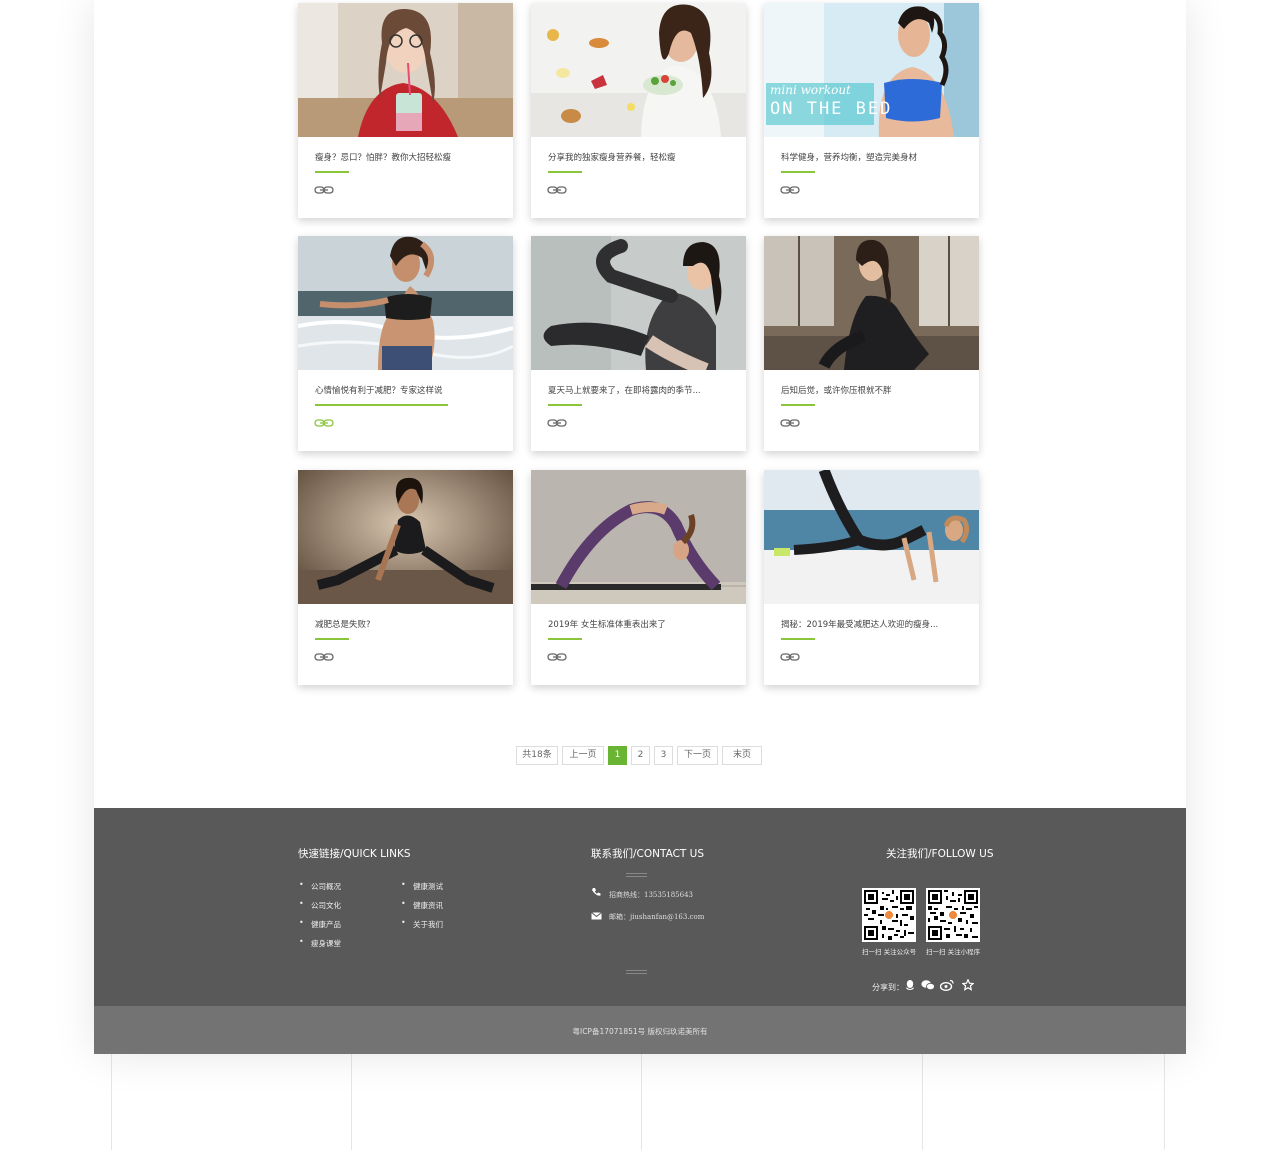 This screenshot has height=1150, width=1280. What do you see at coordinates (422, 924) in the screenshot?
I see `quick-link: 关于我们` at bounding box center [422, 924].